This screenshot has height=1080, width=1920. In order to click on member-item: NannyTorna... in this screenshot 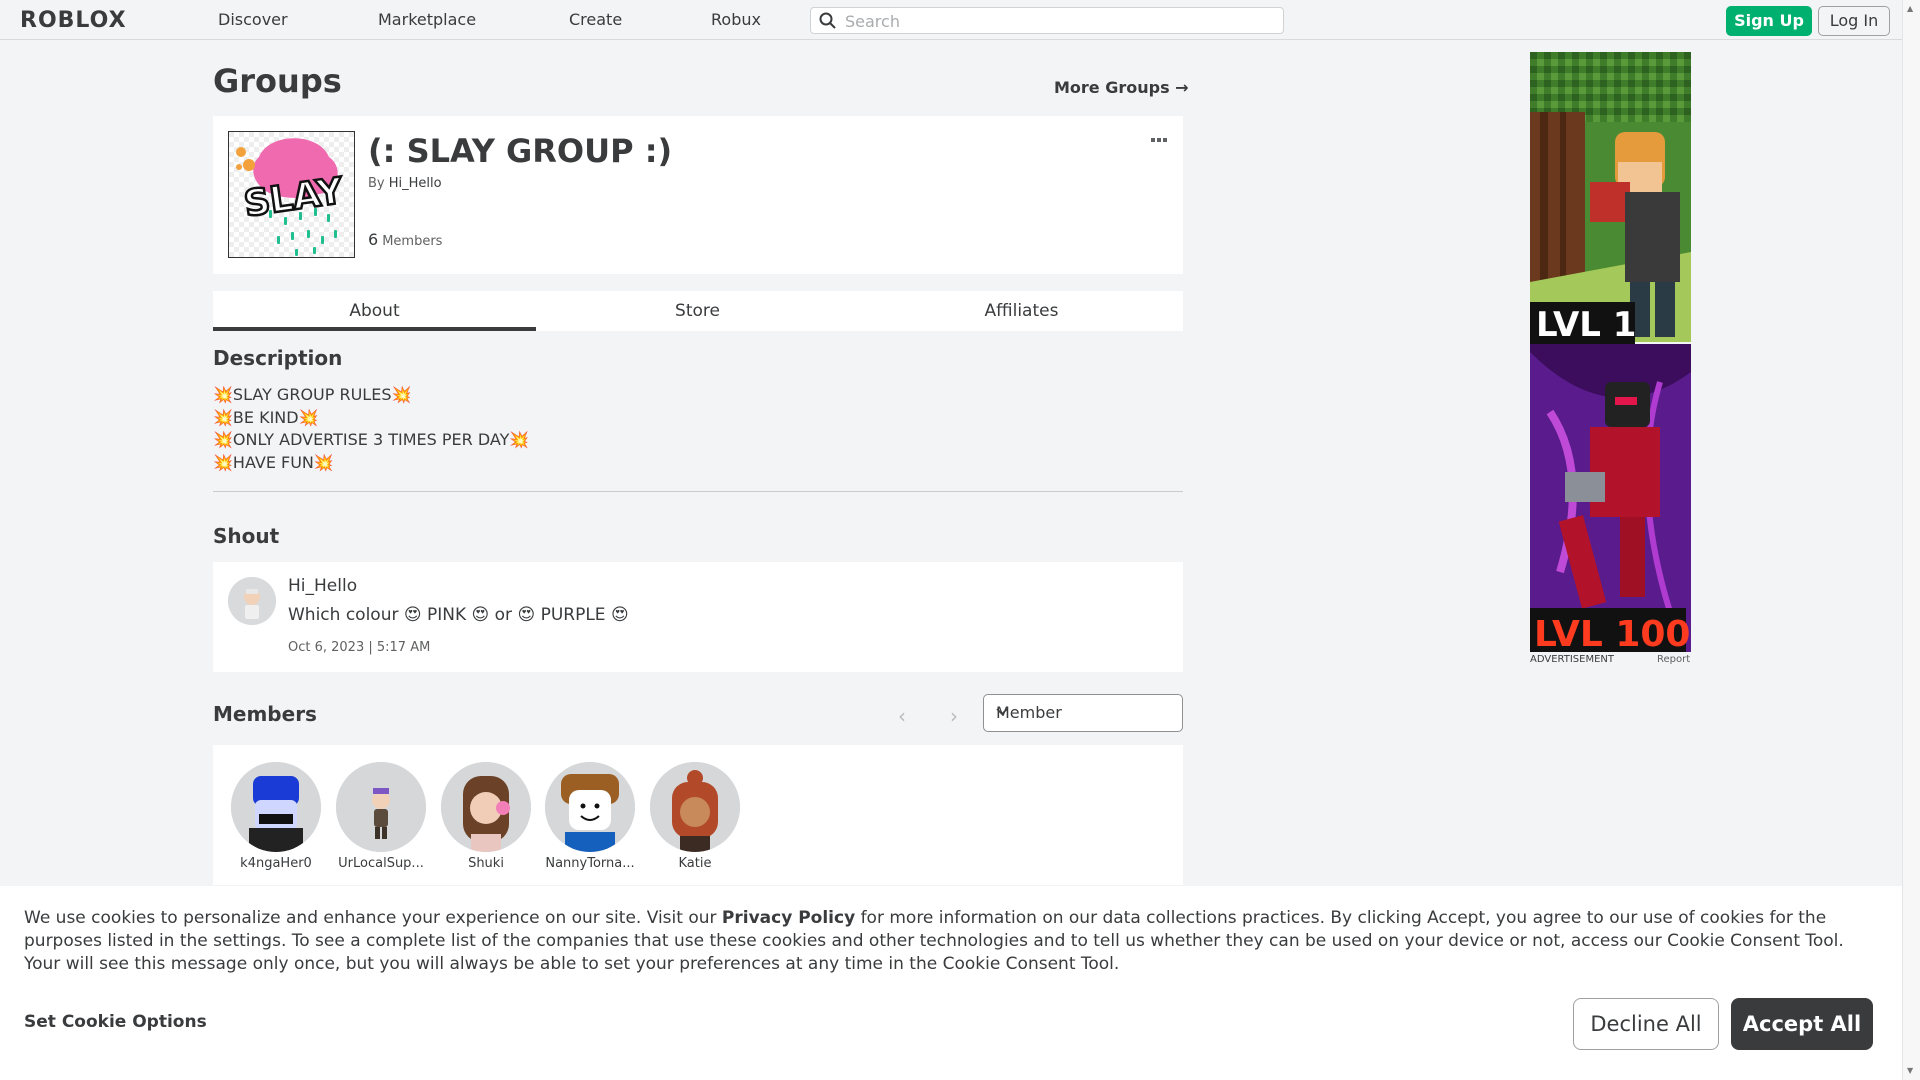, I will do `click(590, 816)`.